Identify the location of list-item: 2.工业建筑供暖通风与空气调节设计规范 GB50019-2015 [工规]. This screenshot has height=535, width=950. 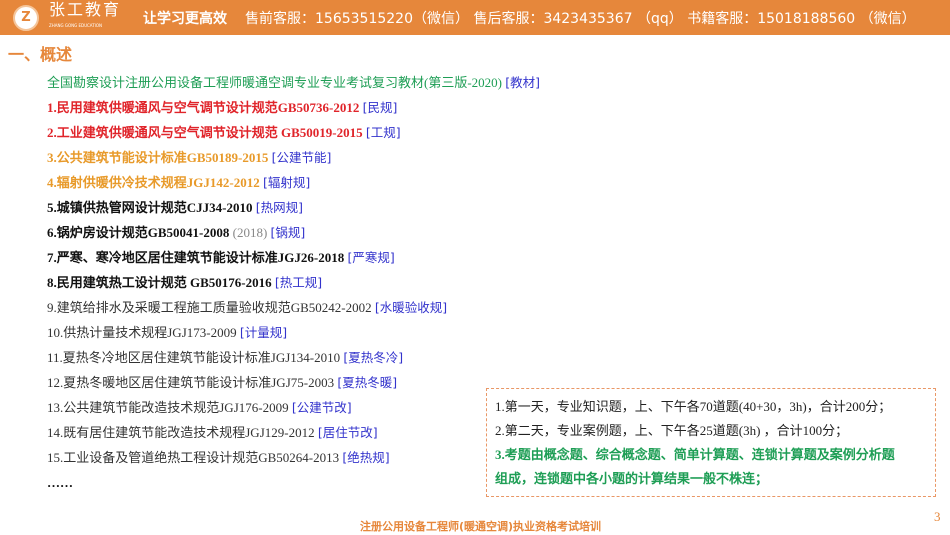
(293, 132).